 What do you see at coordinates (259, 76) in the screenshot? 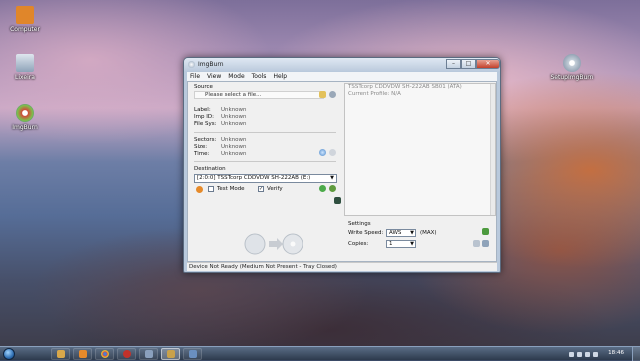
I see `menu-tools: Tools` at bounding box center [259, 76].